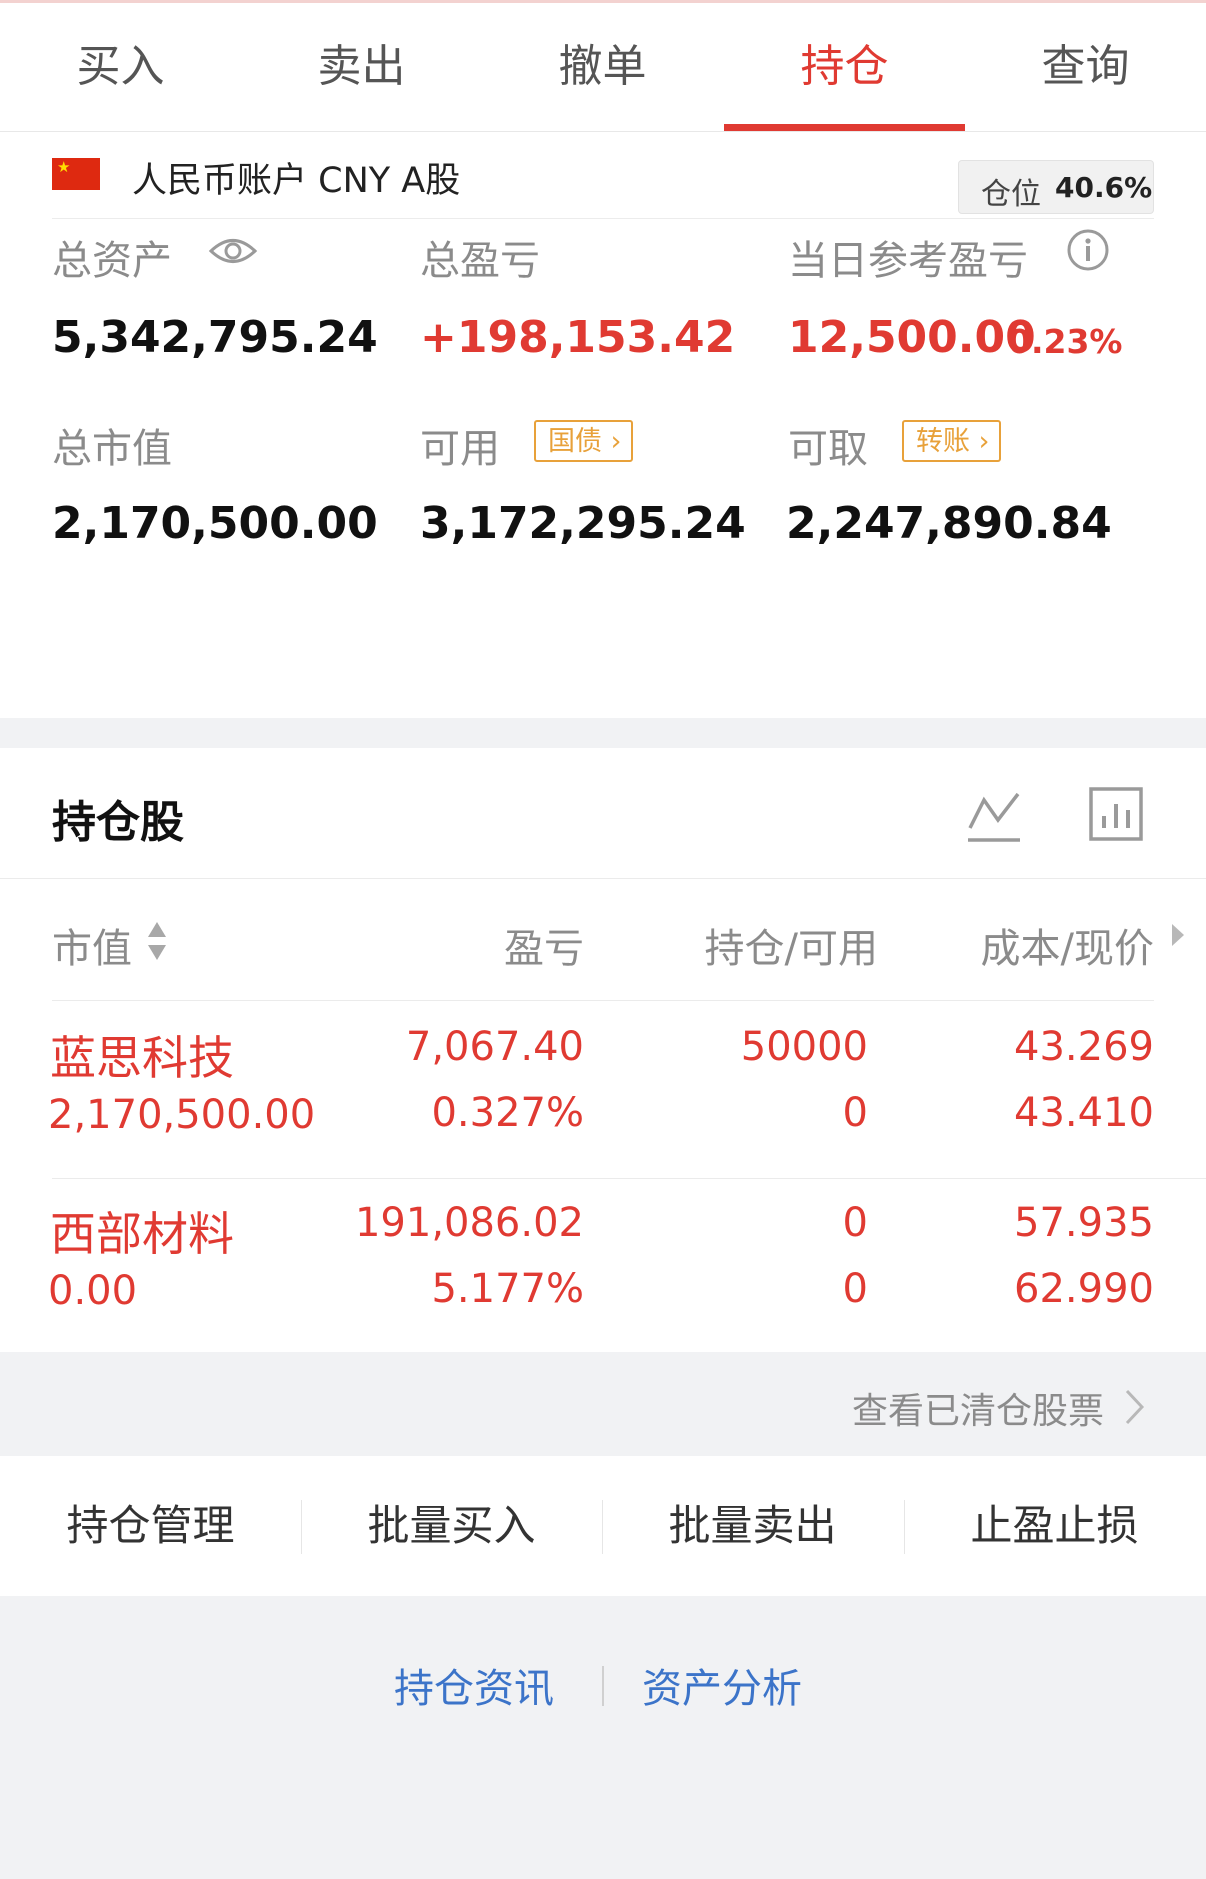 The image size is (1206, 1879). I want to click on asset-analysis-link: 资产分析, so click(722, 1685).